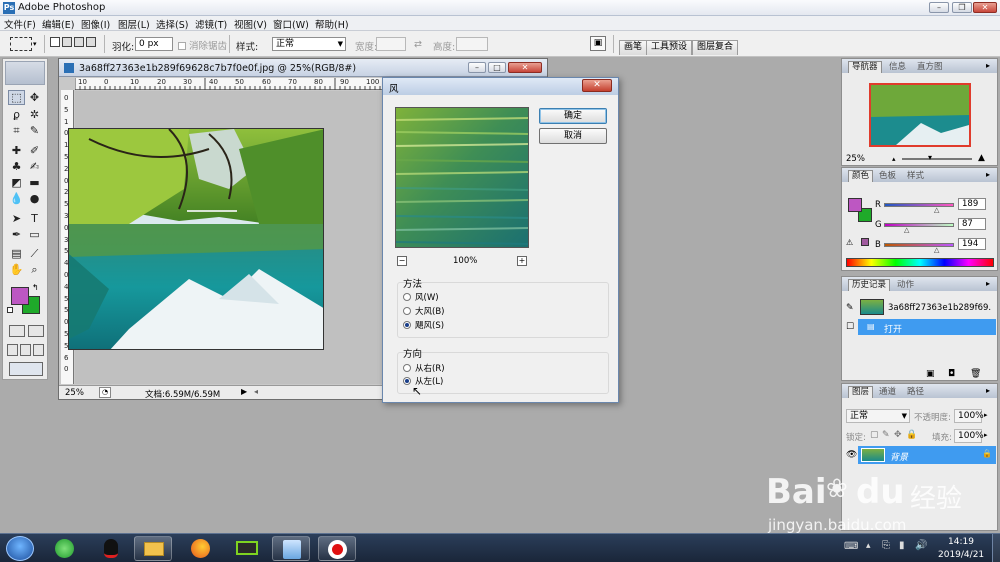 The width and height of the screenshot is (1000, 562). What do you see at coordinates (34, 198) in the screenshot?
I see `dodge-tool-icon: ●` at bounding box center [34, 198].